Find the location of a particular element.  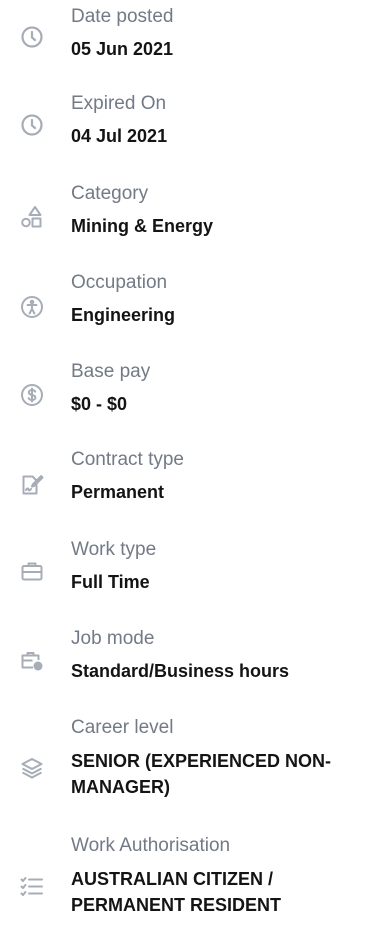

detail-label: Contract type is located at coordinates (127, 459).